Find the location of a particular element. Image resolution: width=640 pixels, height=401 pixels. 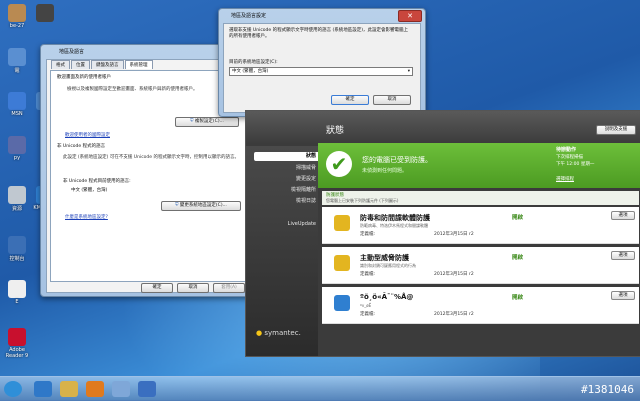

desktop-icon: 資源 is located at coordinates (17, 199).